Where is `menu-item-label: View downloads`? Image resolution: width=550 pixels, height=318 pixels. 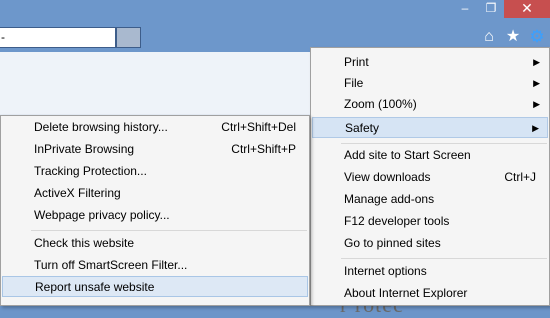
menu-item-label: View downloads is located at coordinates (387, 177).